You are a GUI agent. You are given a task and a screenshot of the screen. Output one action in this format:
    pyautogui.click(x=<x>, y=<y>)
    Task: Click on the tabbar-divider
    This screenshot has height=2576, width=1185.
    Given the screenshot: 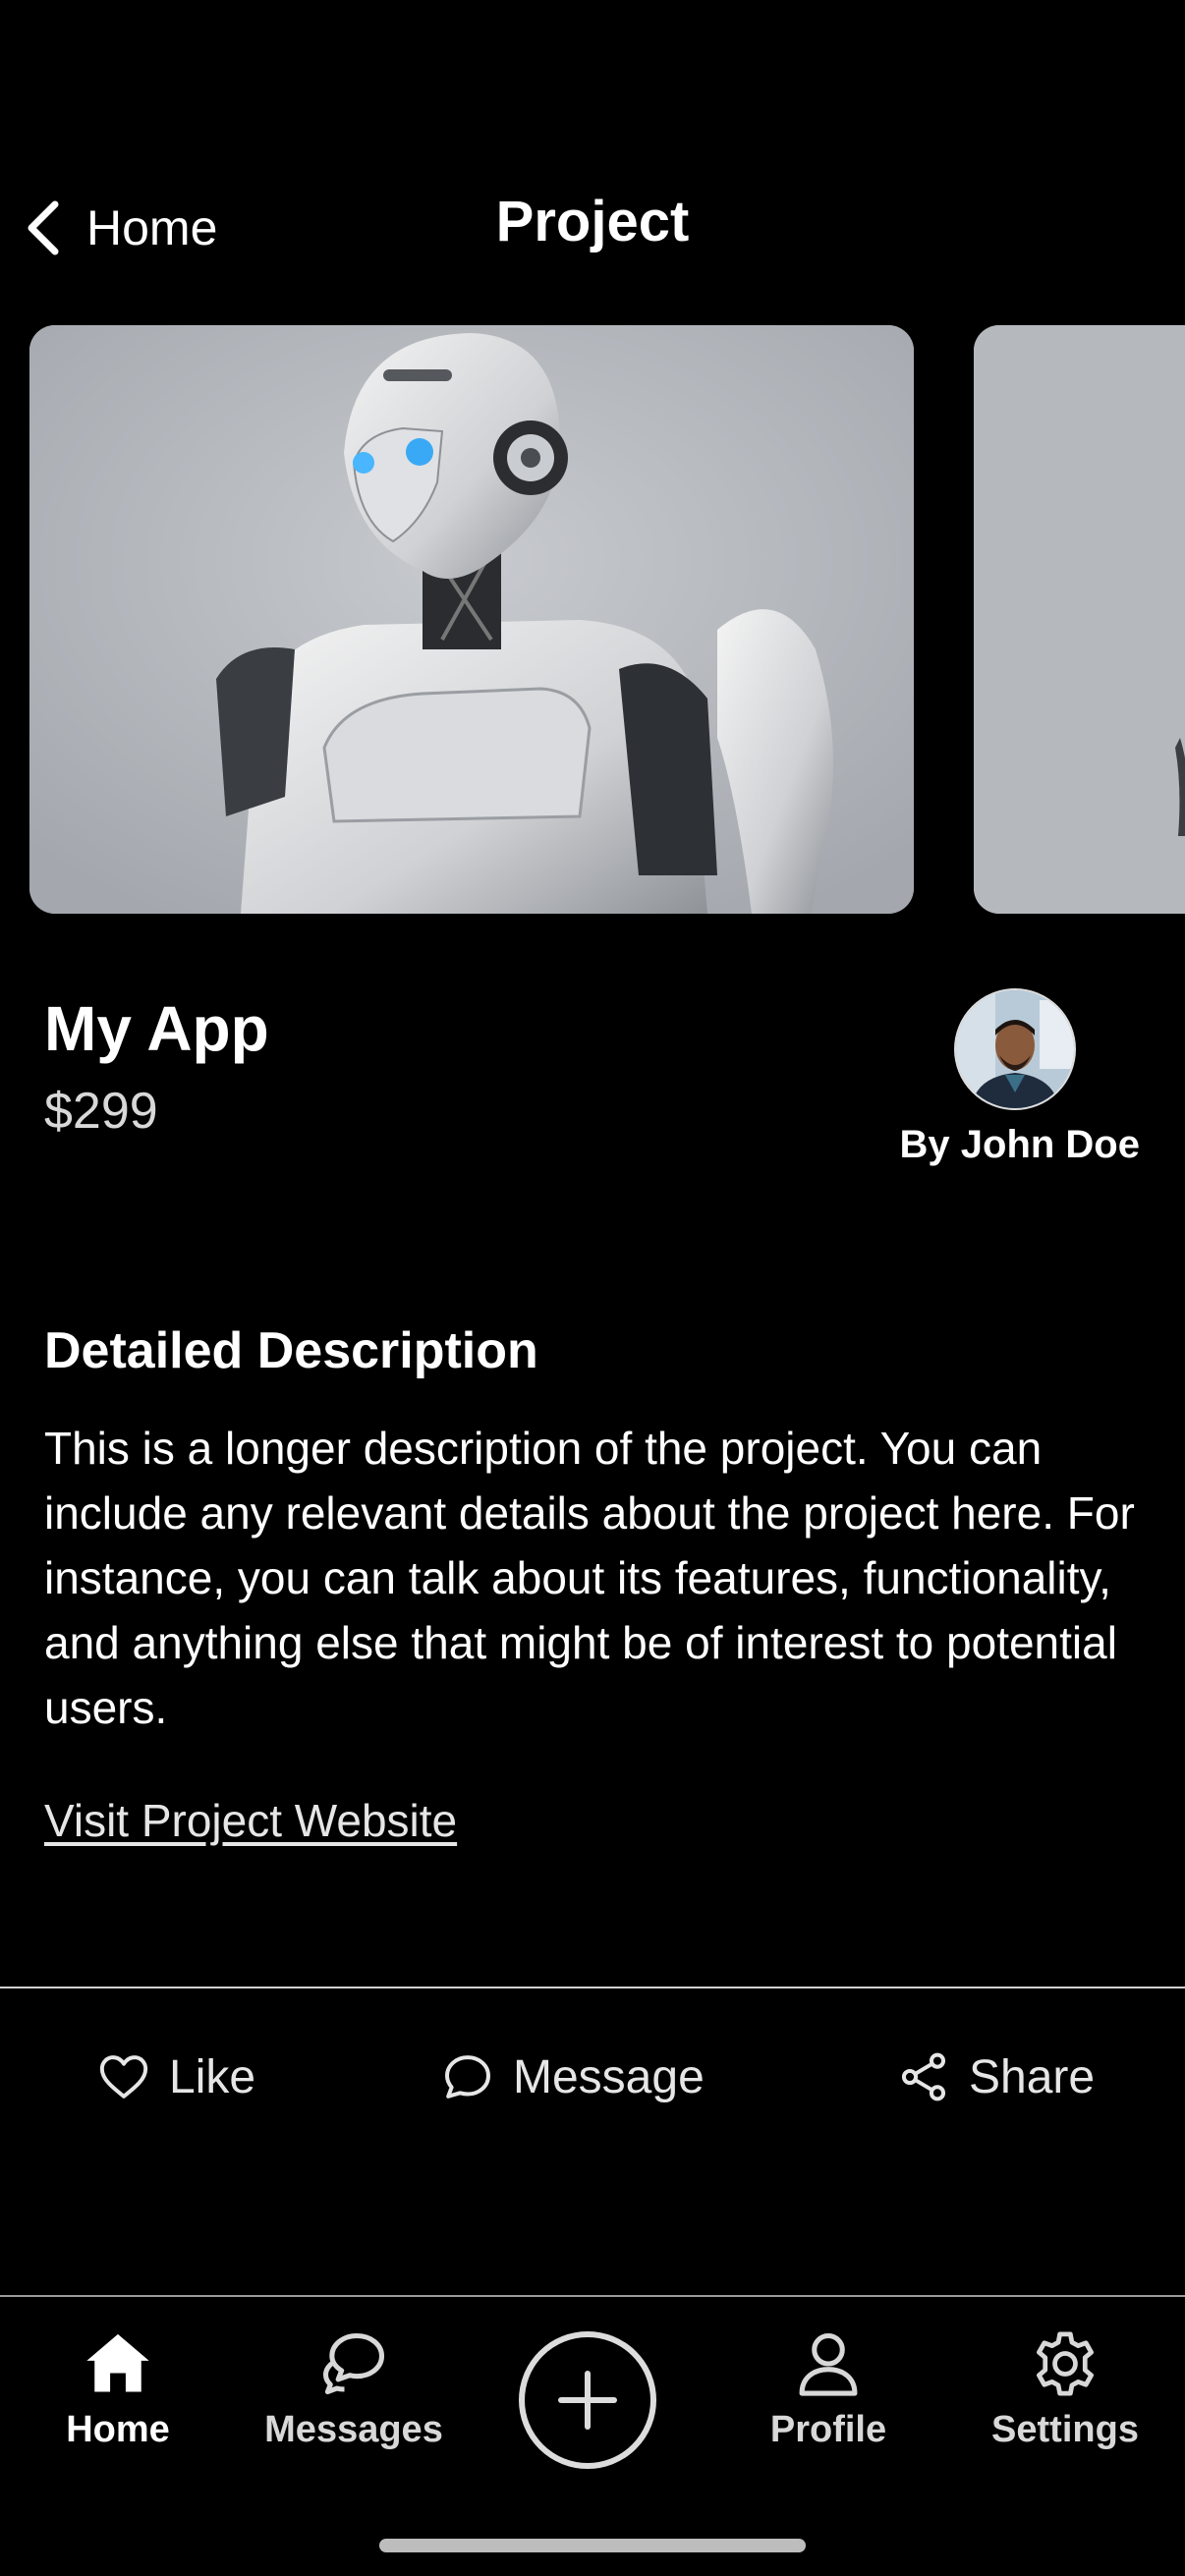 What is the action you would take?
    pyautogui.click(x=592, y=2296)
    